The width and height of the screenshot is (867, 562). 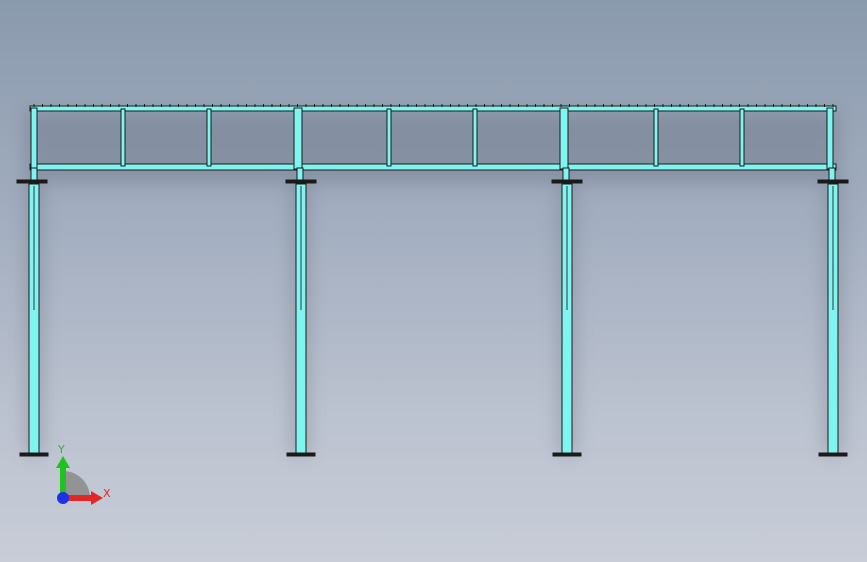 What do you see at coordinates (433, 167) in the screenshot?
I see `bottom-chord` at bounding box center [433, 167].